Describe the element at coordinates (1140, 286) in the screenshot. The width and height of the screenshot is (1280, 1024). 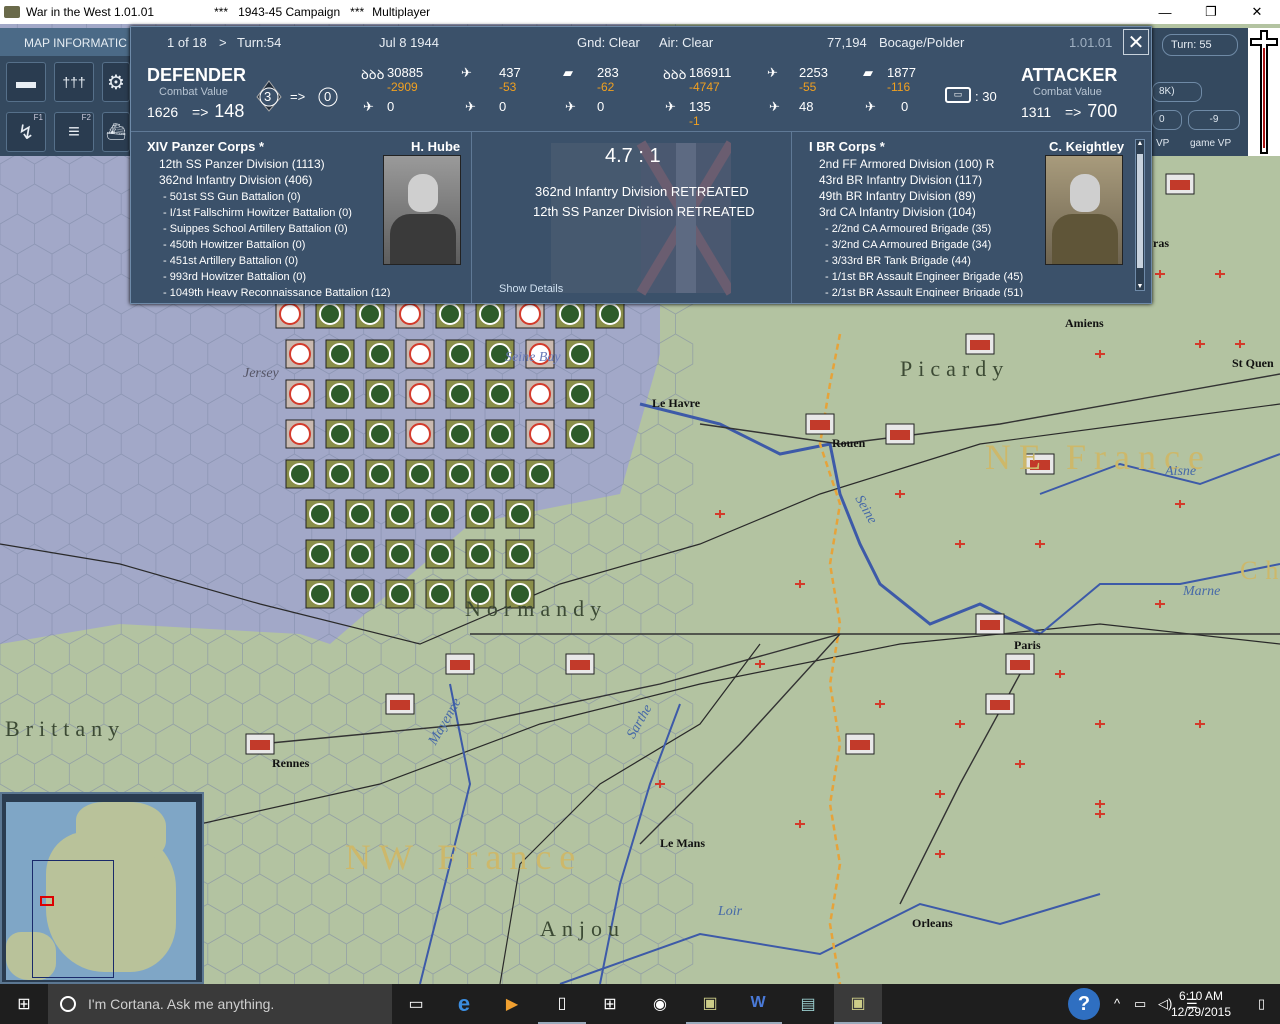
I see `scroll-down-icon: ▼` at that location.